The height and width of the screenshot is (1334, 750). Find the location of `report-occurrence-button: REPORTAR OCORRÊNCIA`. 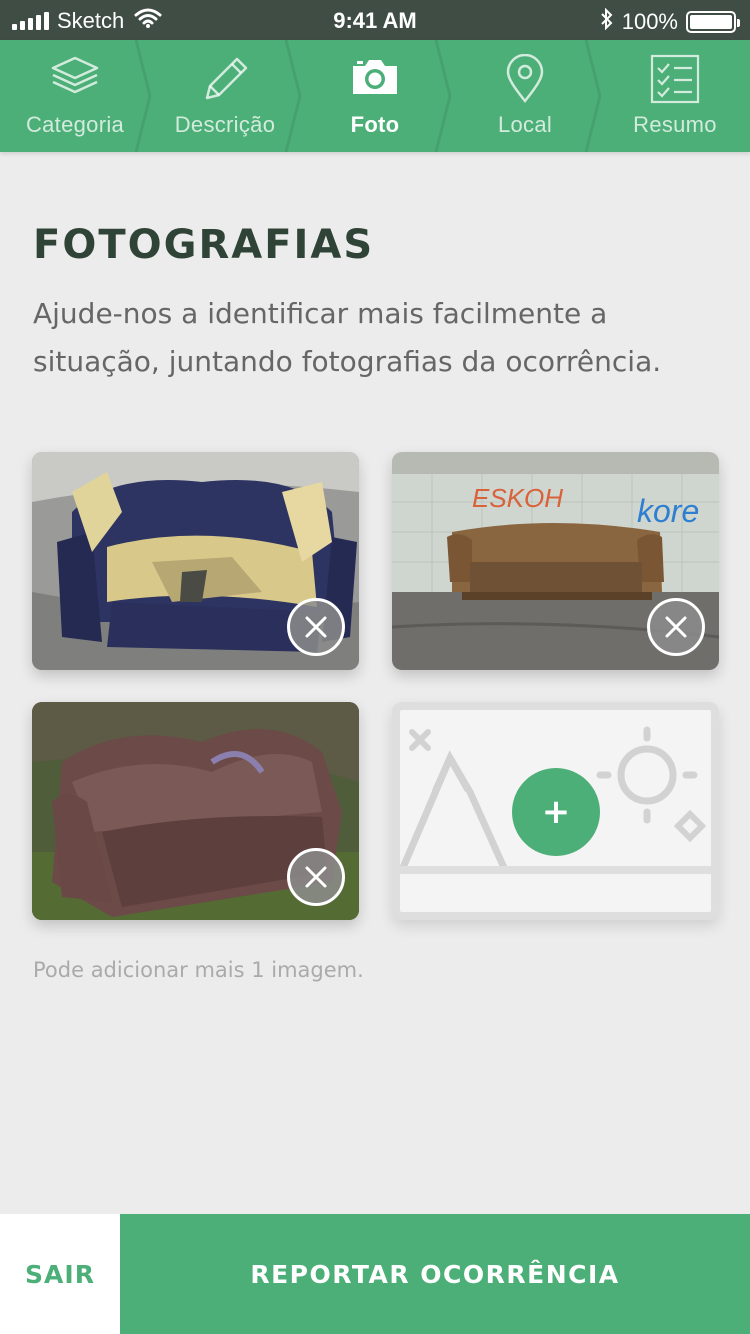

report-occurrence-button: REPORTAR OCORRÊNCIA is located at coordinates (435, 1274).